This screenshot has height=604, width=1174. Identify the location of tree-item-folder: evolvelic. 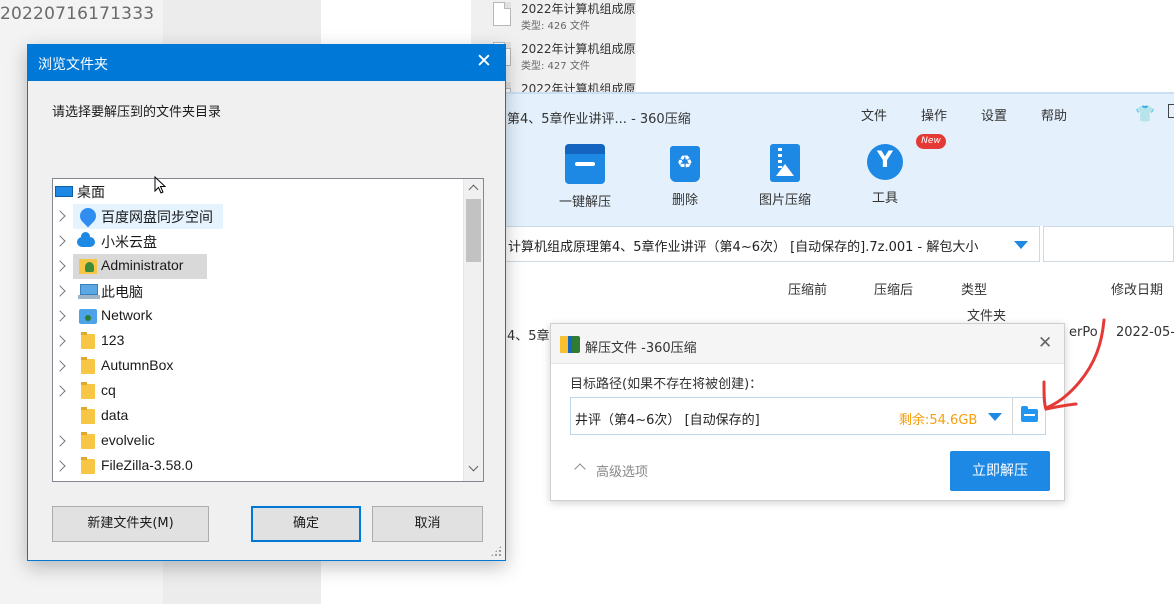
(258, 441).